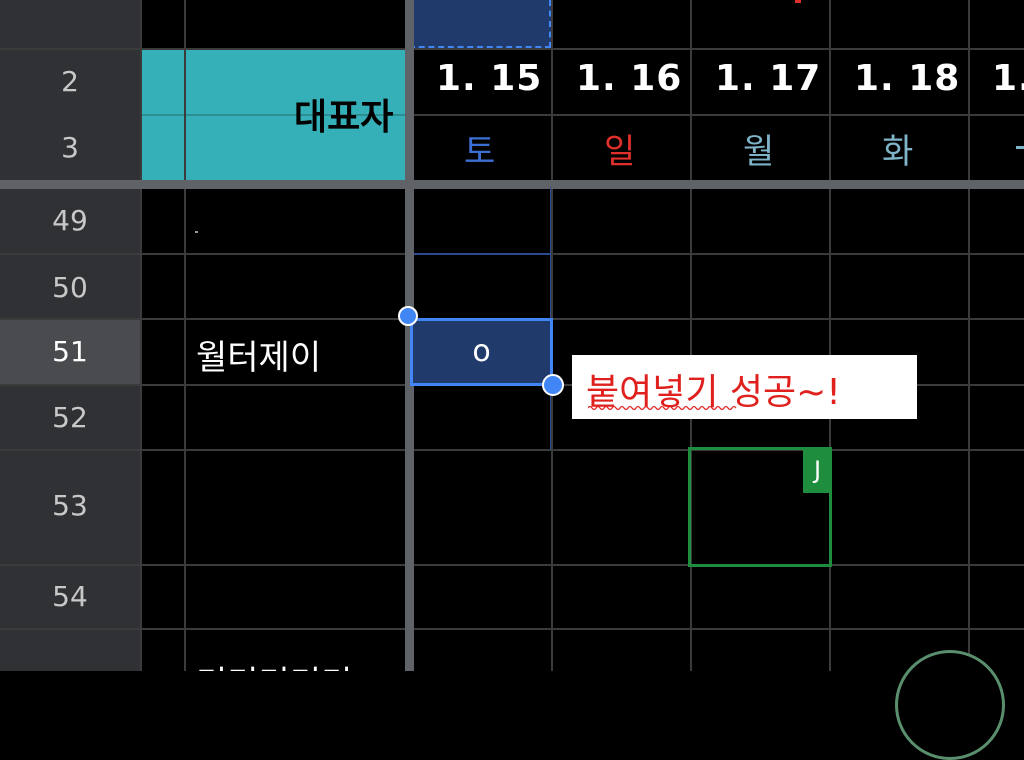 The image size is (1024, 760). What do you see at coordinates (70, 417) in the screenshot?
I see `row-number: 52` at bounding box center [70, 417].